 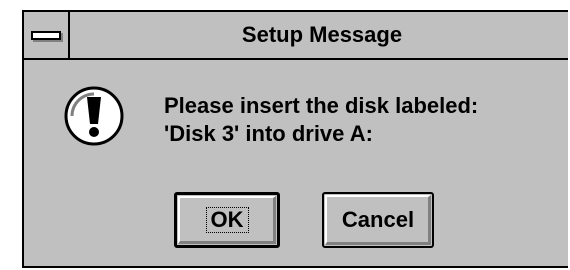 I want to click on system-menu-button, so click(x=47, y=35).